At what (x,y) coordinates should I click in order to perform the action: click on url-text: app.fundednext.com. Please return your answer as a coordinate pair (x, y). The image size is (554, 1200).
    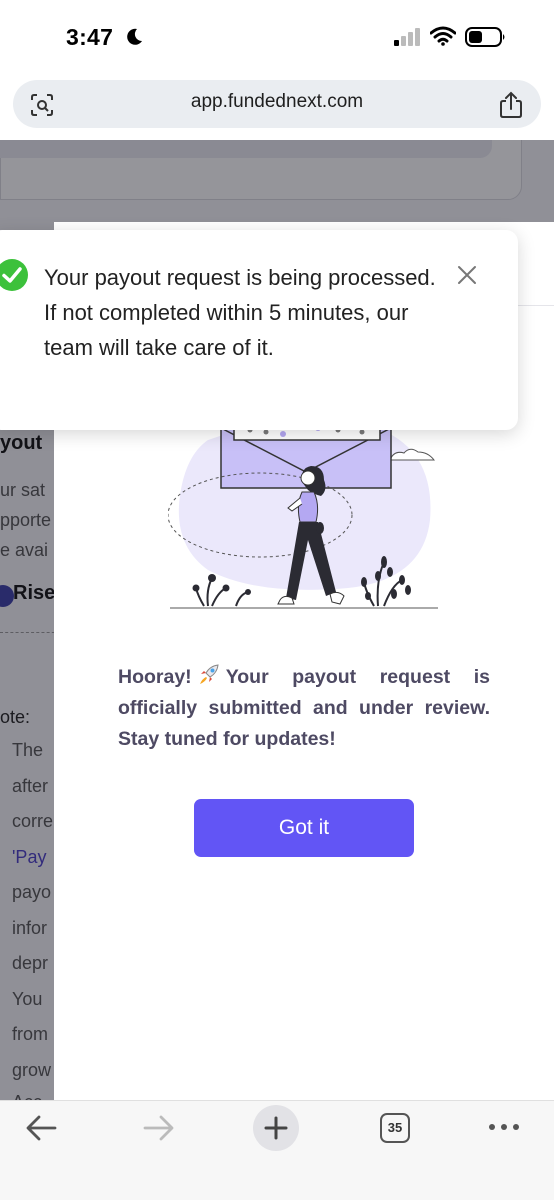
    Looking at the image, I should click on (277, 102).